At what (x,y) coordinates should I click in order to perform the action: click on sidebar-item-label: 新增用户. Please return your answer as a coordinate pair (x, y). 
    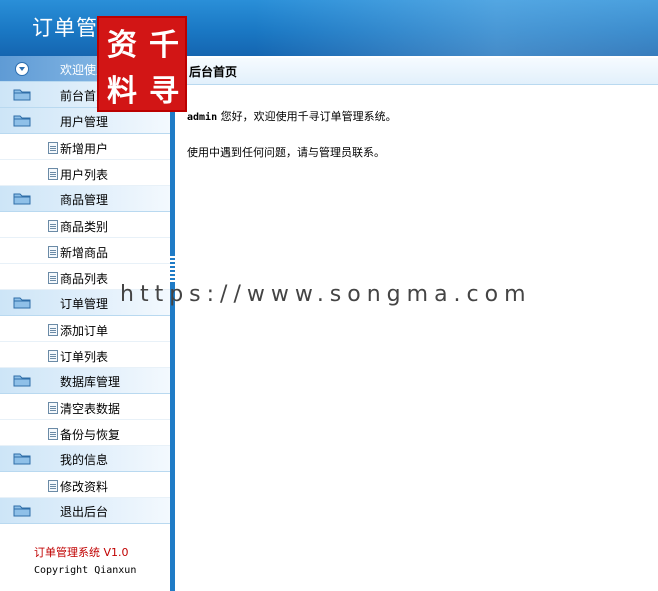
    Looking at the image, I should click on (84, 149).